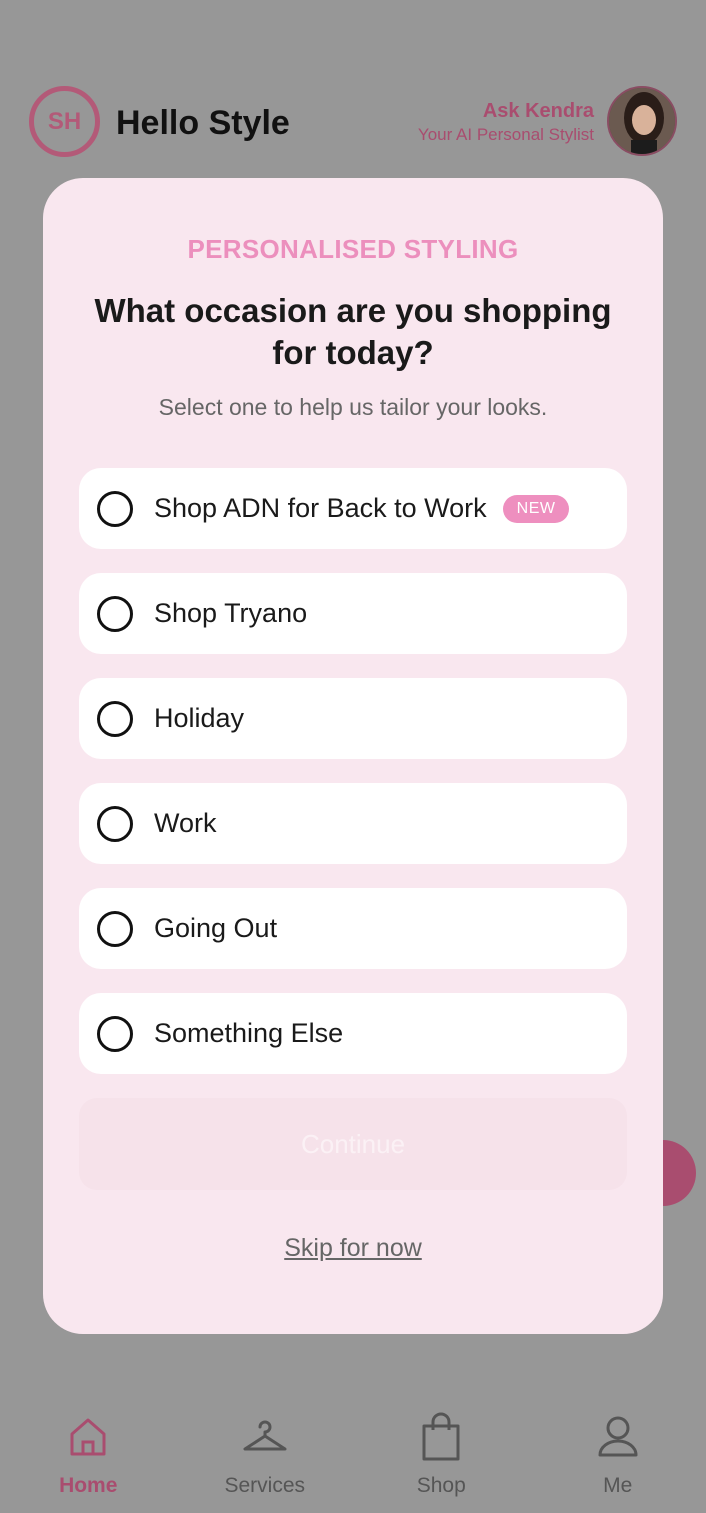 This screenshot has width=706, height=1513. I want to click on option-back-to-work: Shop ADN for Back to Work NEW, so click(353, 508).